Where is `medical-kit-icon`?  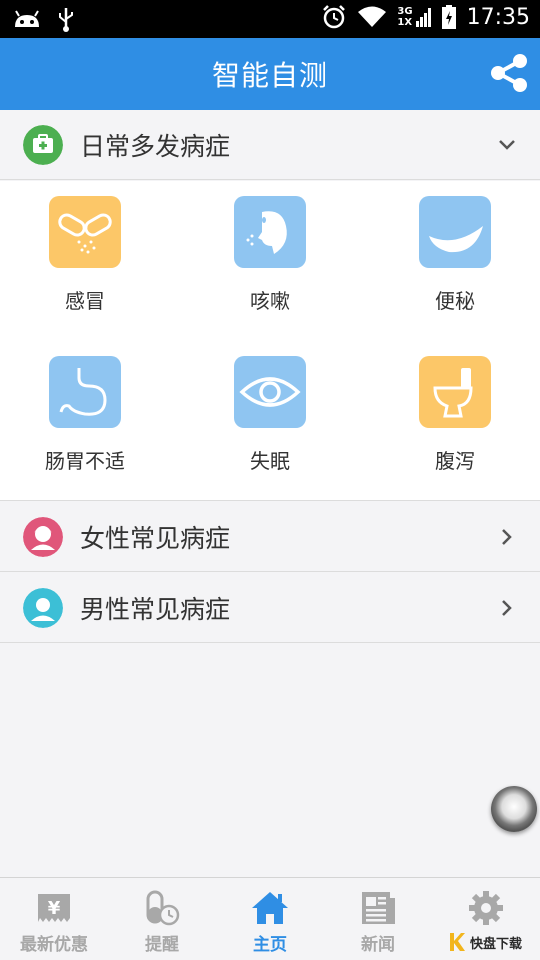
medical-kit-icon is located at coordinates (43, 145).